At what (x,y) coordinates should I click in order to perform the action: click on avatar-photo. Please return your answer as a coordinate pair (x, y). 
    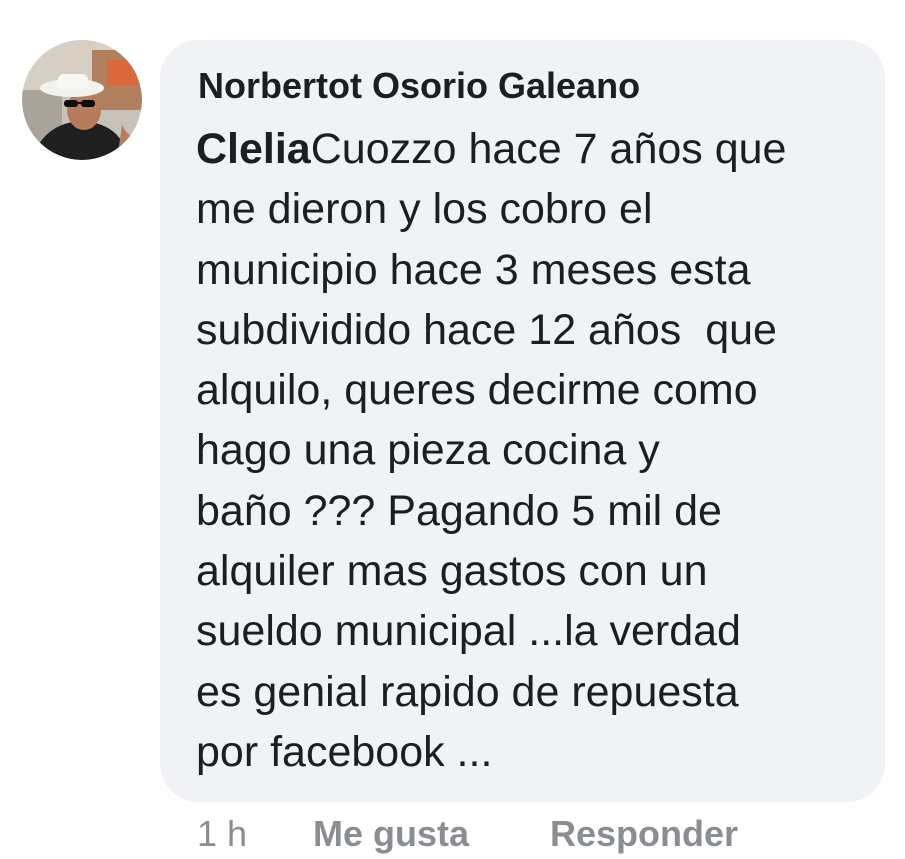
    Looking at the image, I should click on (82, 100).